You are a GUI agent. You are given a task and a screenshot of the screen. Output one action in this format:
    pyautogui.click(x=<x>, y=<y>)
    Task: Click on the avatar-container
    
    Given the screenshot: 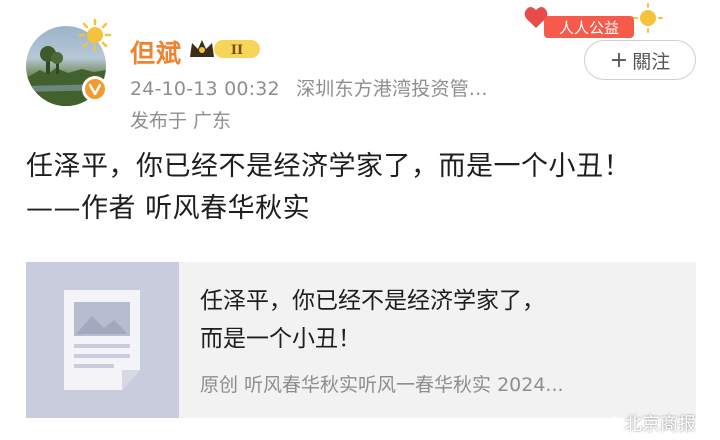 What is the action you would take?
    pyautogui.click(x=68, y=63)
    